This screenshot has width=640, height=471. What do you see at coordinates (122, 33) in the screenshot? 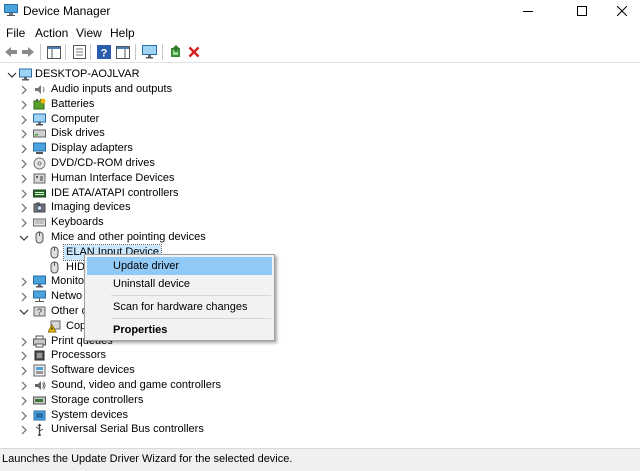
I see `menu-help: Help` at bounding box center [122, 33].